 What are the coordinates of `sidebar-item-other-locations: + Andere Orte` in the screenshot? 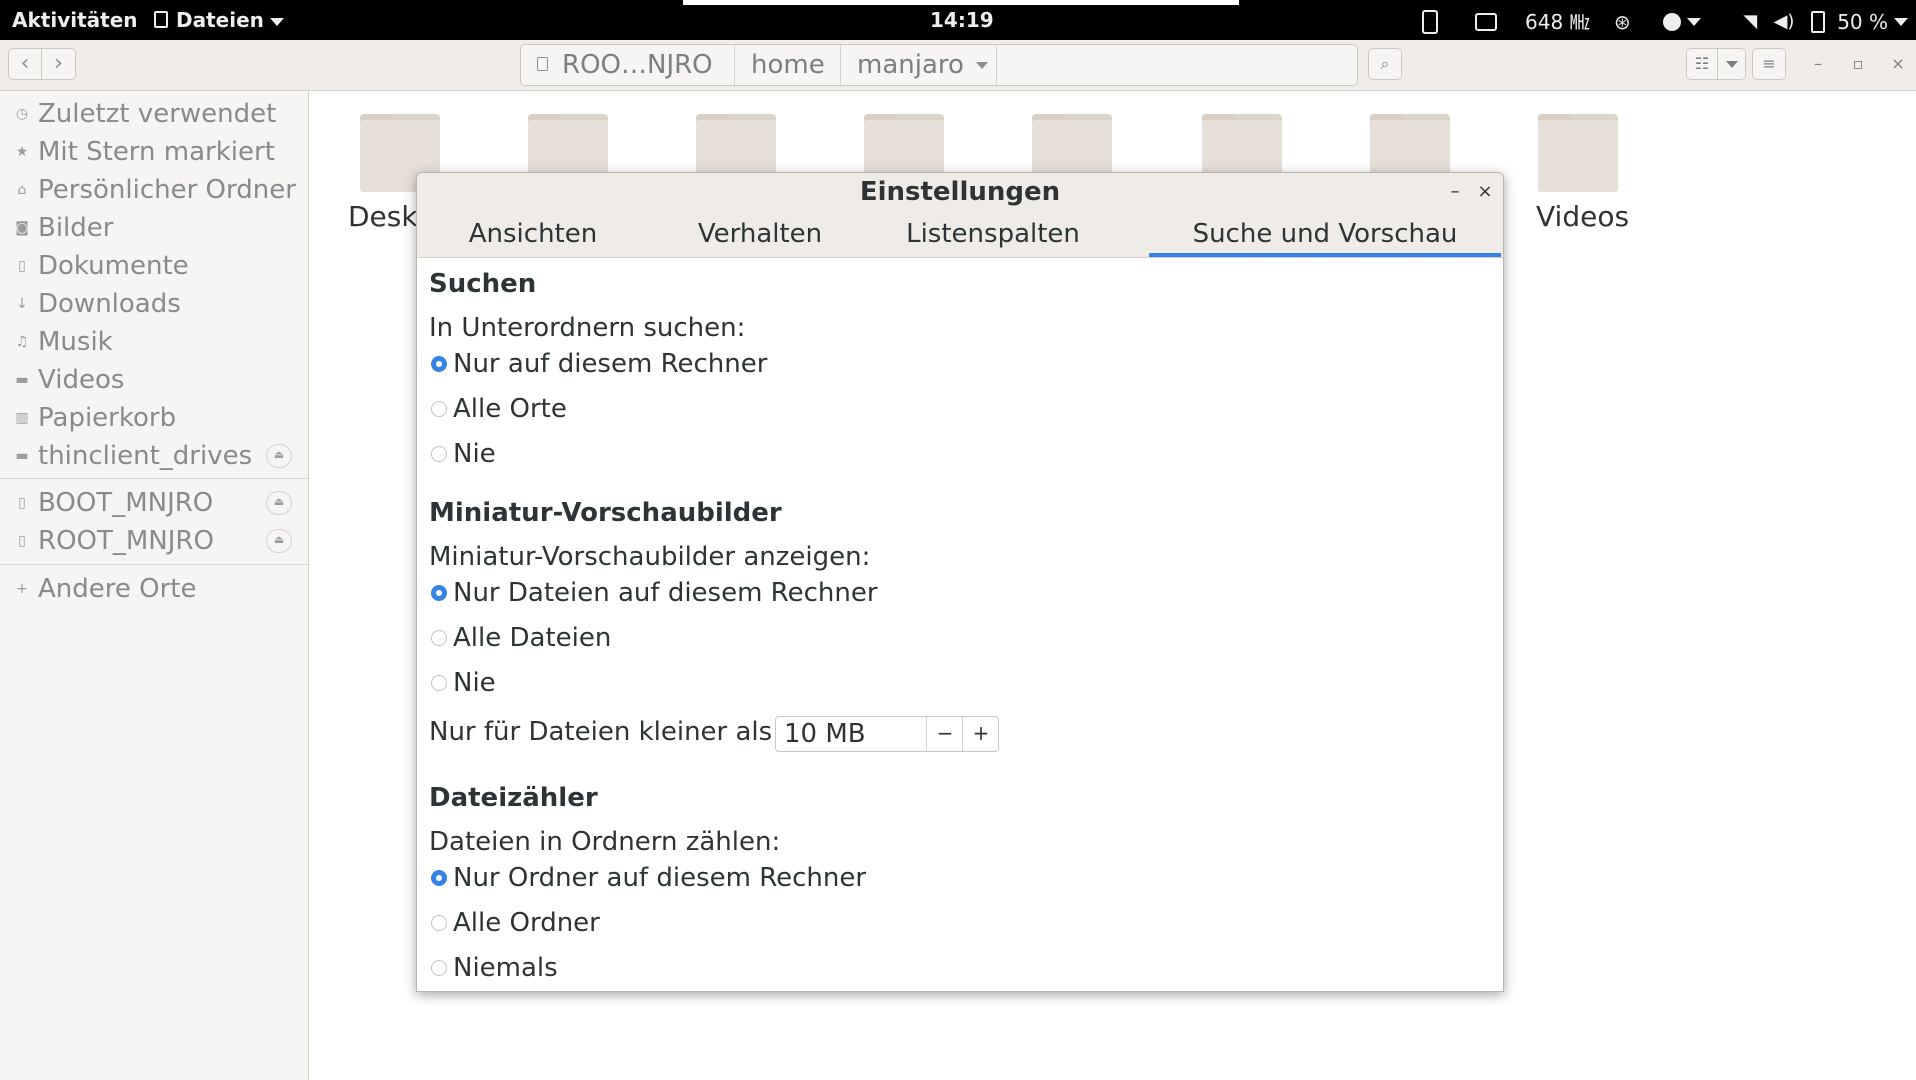 It's located at (154, 589).